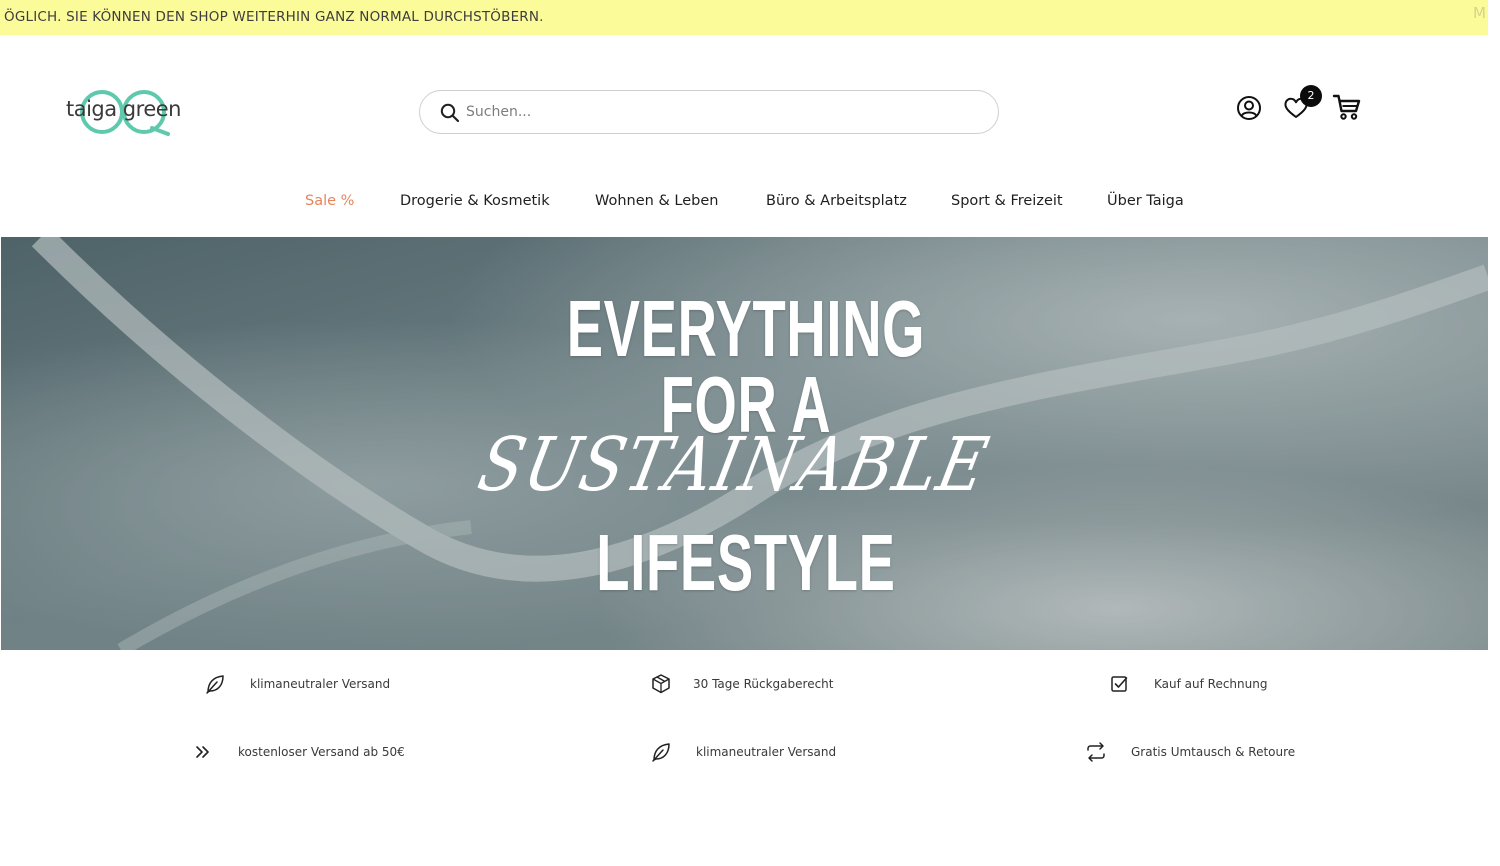  What do you see at coordinates (123, 109) in the screenshot?
I see `logo-text: taiga green` at bounding box center [123, 109].